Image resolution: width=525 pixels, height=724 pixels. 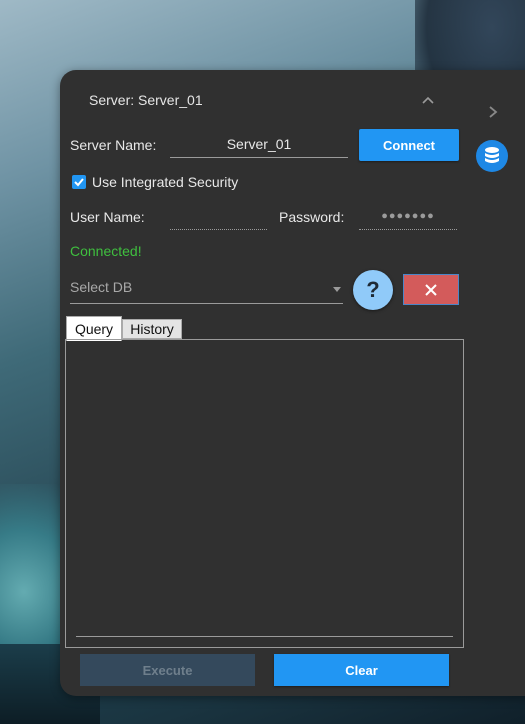 I want to click on tab-query: Query, so click(x=94, y=328).